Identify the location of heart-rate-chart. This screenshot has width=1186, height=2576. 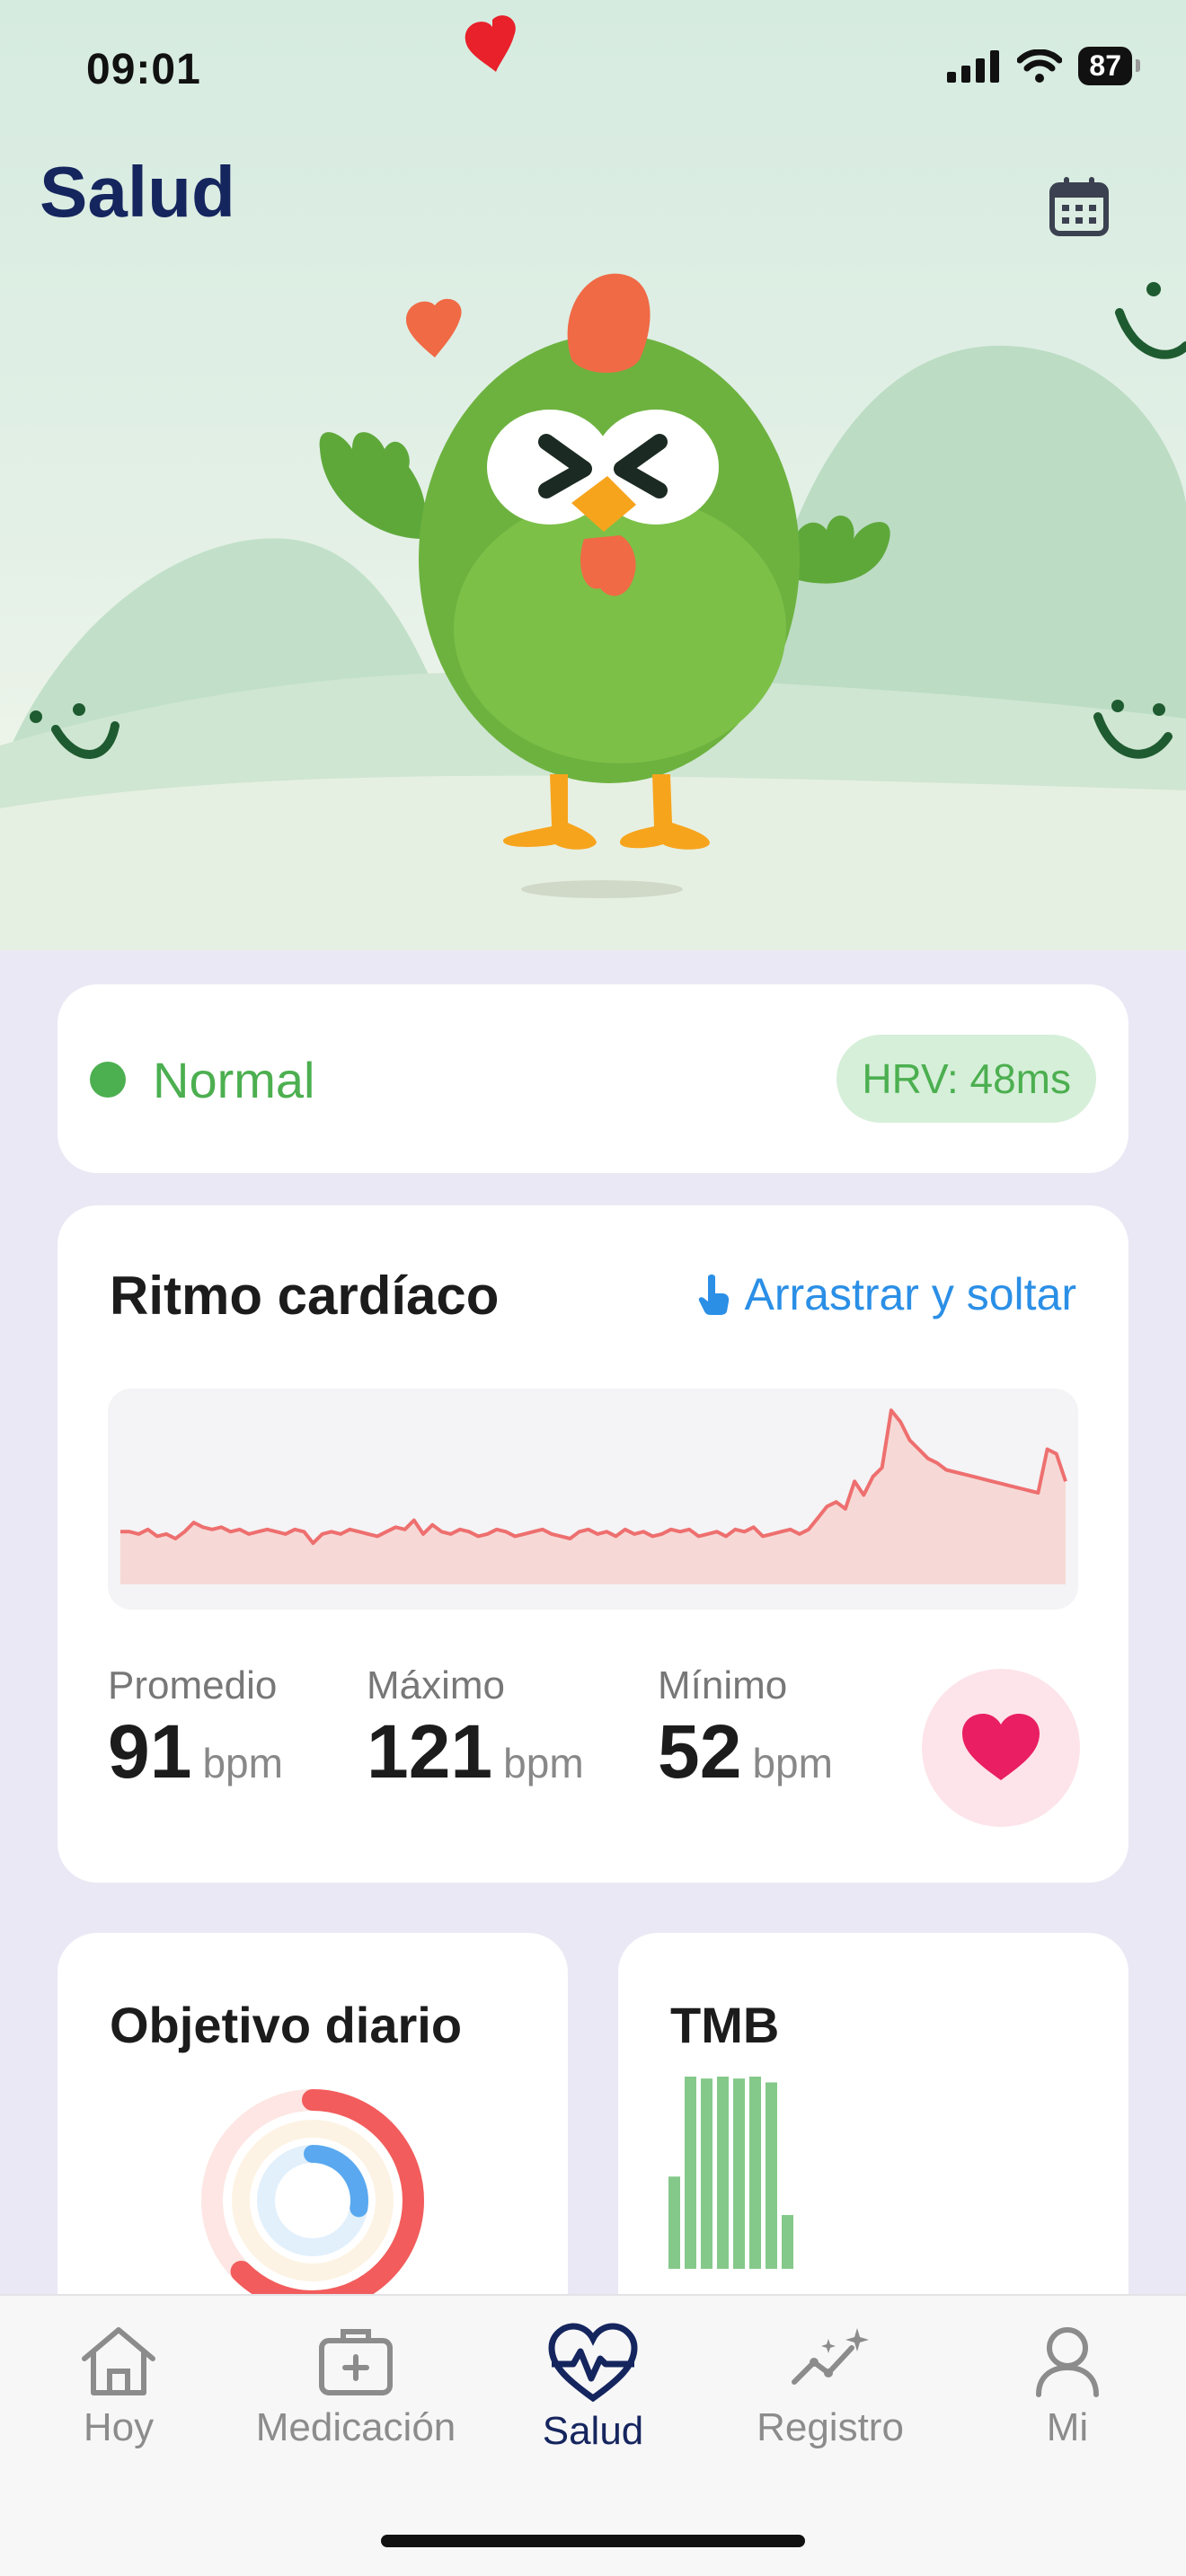
(593, 1499).